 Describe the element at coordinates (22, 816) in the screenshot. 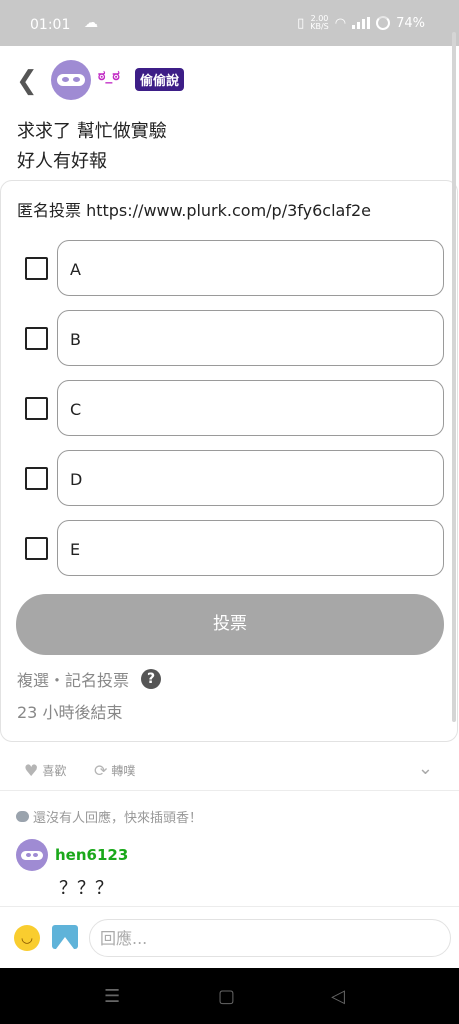

I see `speech-bubble-icon` at that location.